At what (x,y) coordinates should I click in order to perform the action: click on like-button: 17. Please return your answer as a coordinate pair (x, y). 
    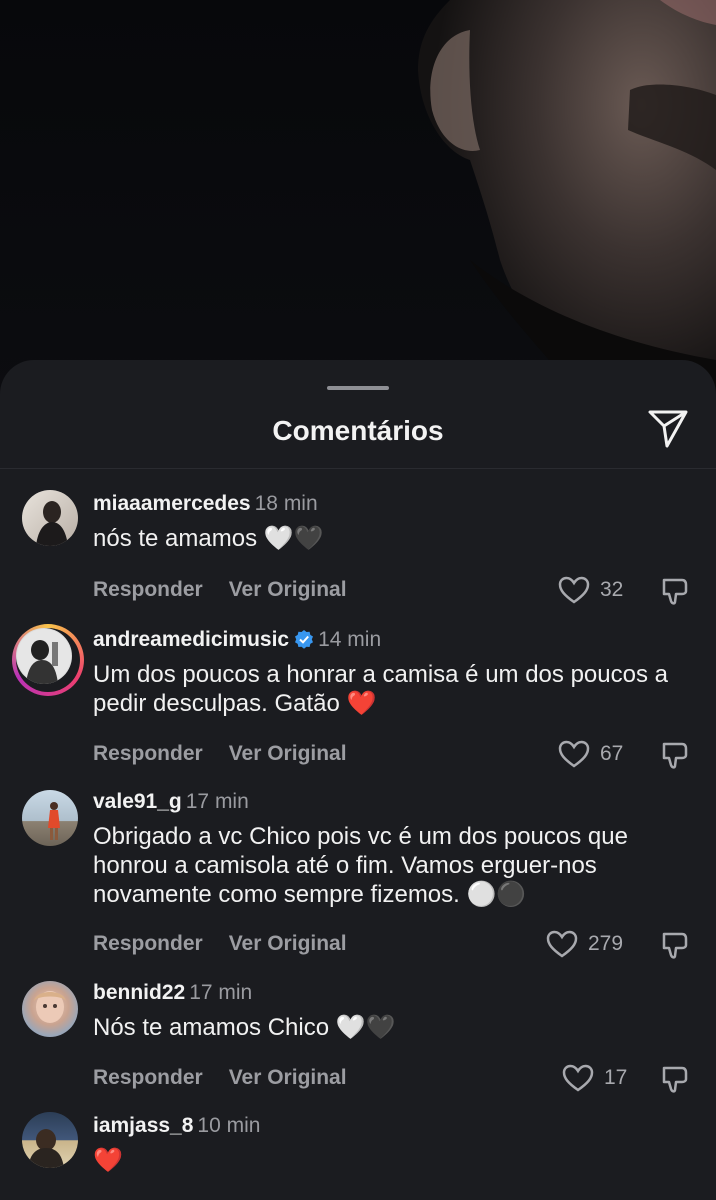
    Looking at the image, I should click on (594, 1078).